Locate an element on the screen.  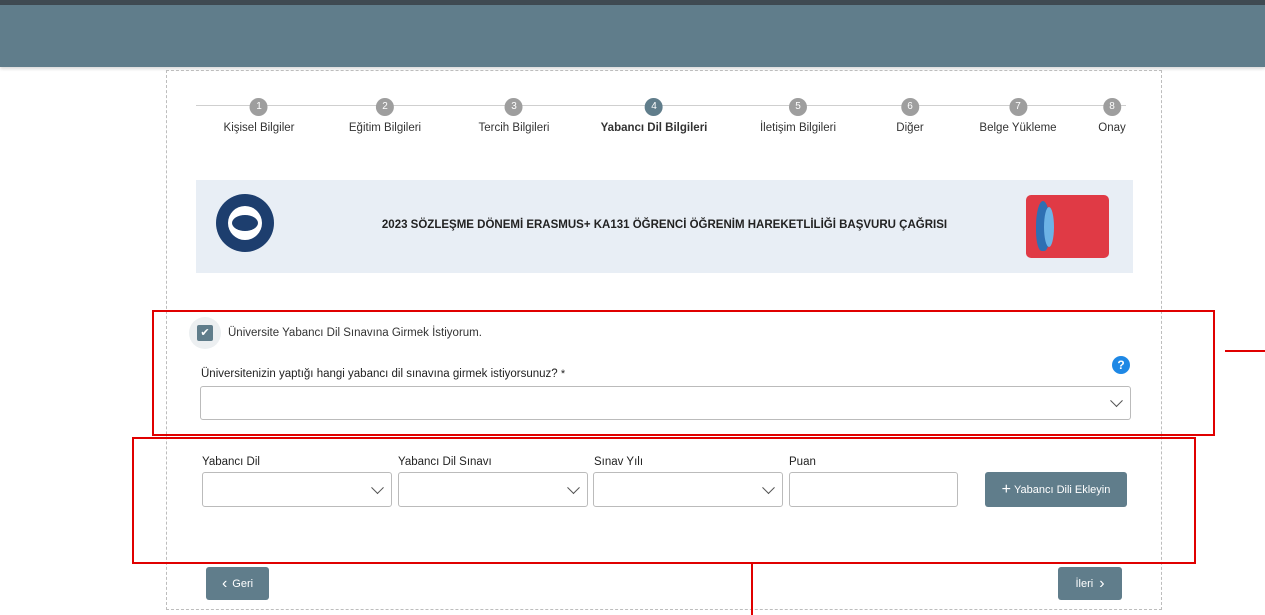
language-label: Yabancı Dil is located at coordinates (231, 462).